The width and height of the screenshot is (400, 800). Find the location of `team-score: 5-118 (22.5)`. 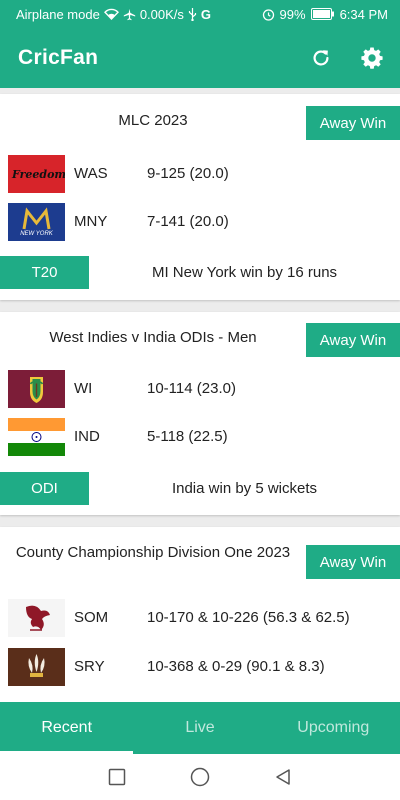

team-score: 5-118 (22.5) is located at coordinates (187, 436).